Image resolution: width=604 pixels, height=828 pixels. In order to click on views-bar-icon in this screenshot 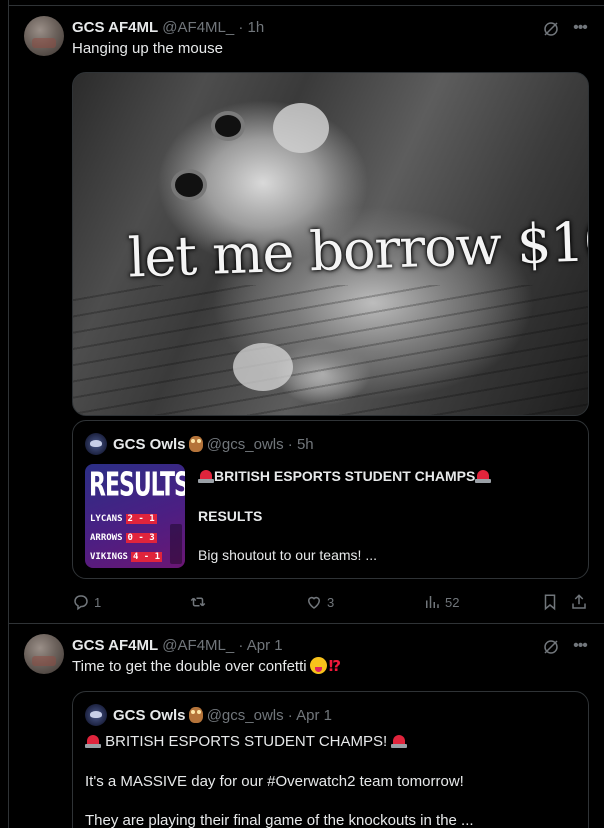, I will do `click(432, 602)`.